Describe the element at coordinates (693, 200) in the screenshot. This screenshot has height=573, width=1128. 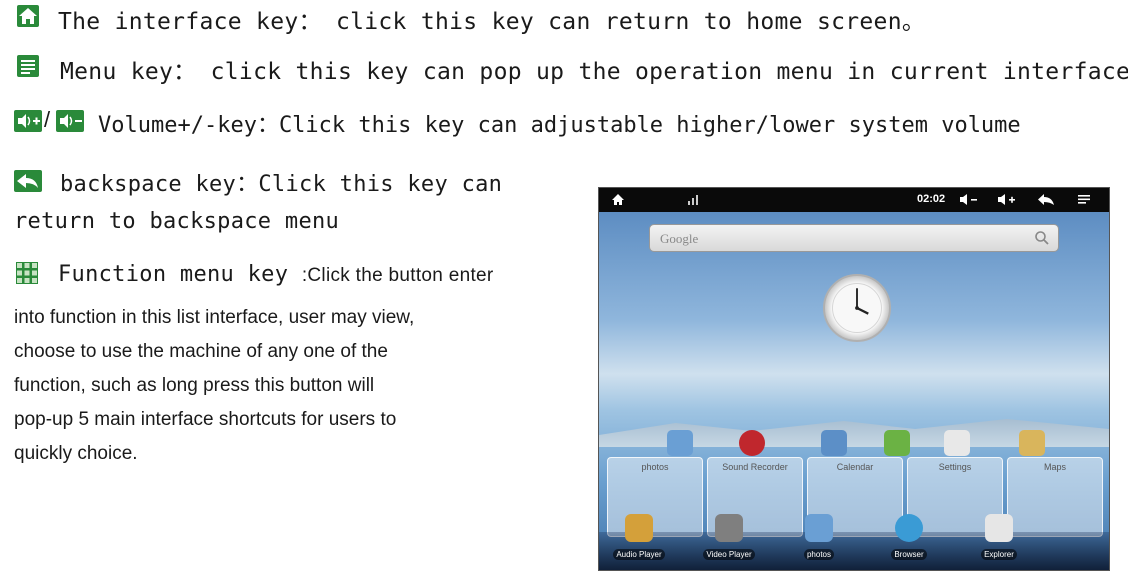
I see `wifi-signal-icon` at that location.